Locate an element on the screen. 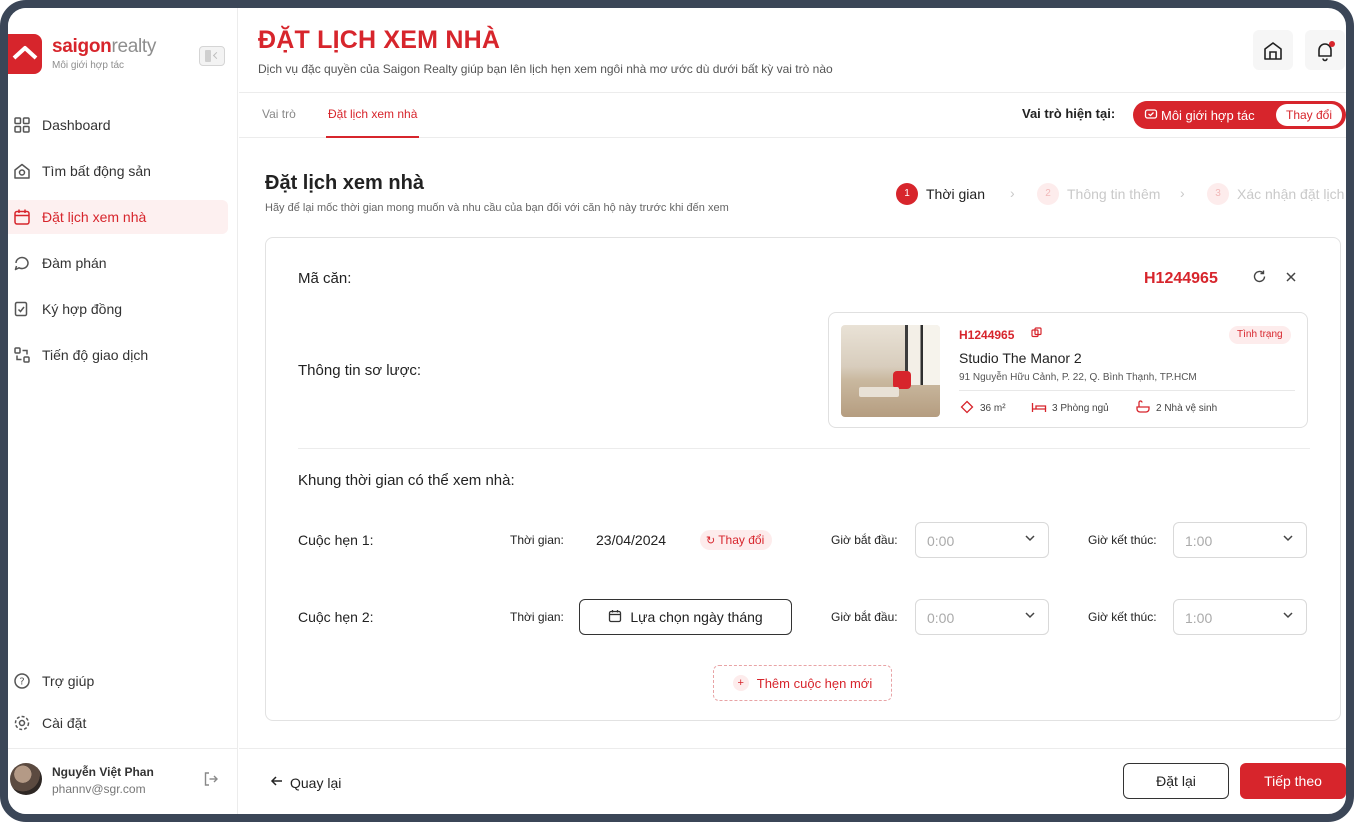 The width and height of the screenshot is (1354, 822). copy-icon is located at coordinates (1036, 334).